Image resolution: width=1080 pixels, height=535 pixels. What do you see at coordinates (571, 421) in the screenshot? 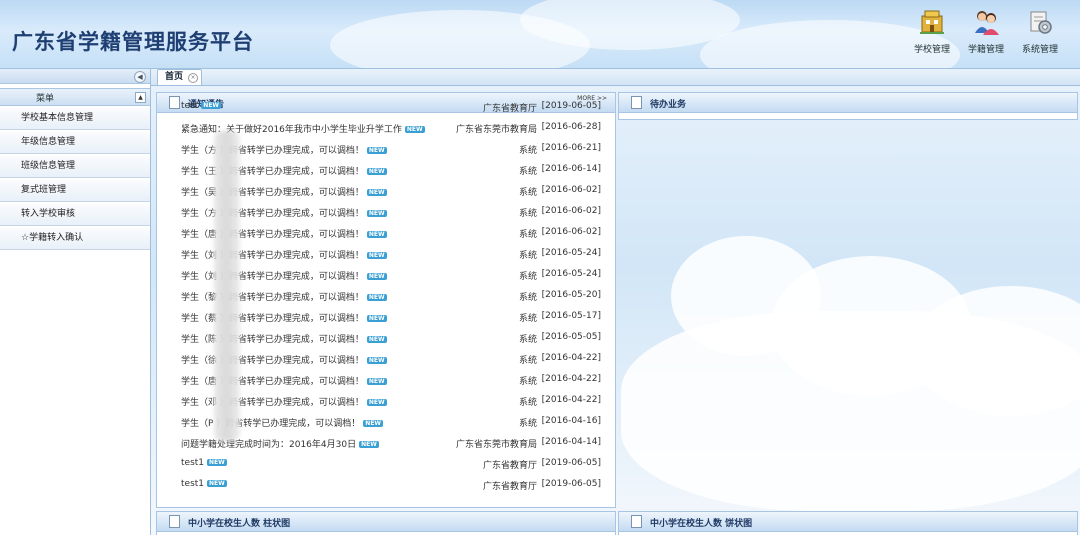
I see `notice-date: [2016-04-16]` at bounding box center [571, 421].